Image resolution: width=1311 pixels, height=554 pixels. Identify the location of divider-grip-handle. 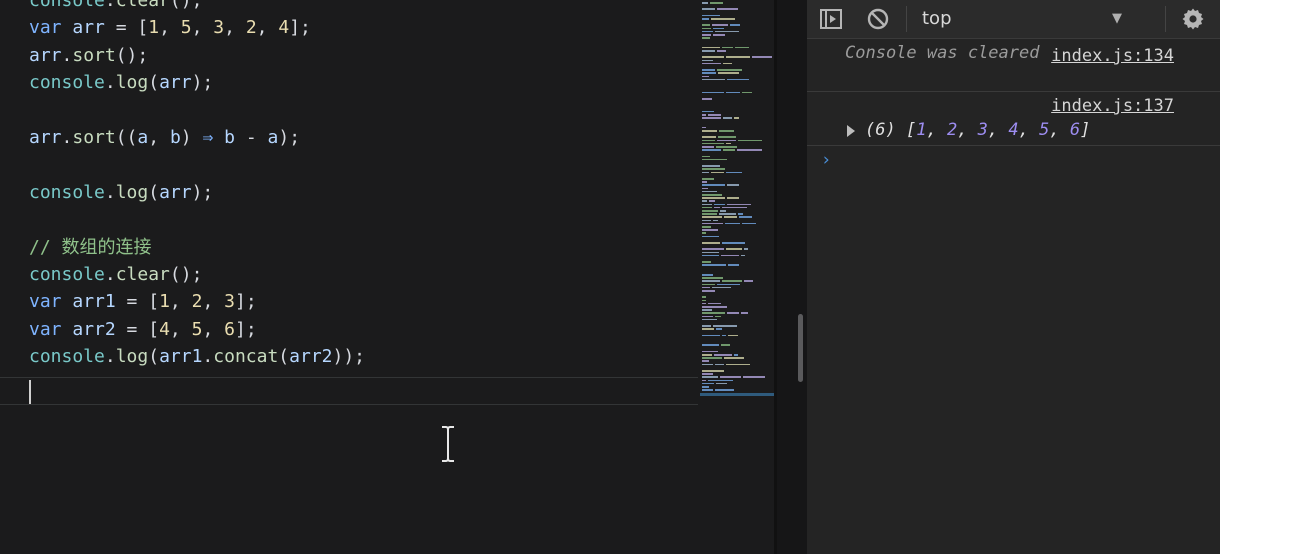
(800, 348).